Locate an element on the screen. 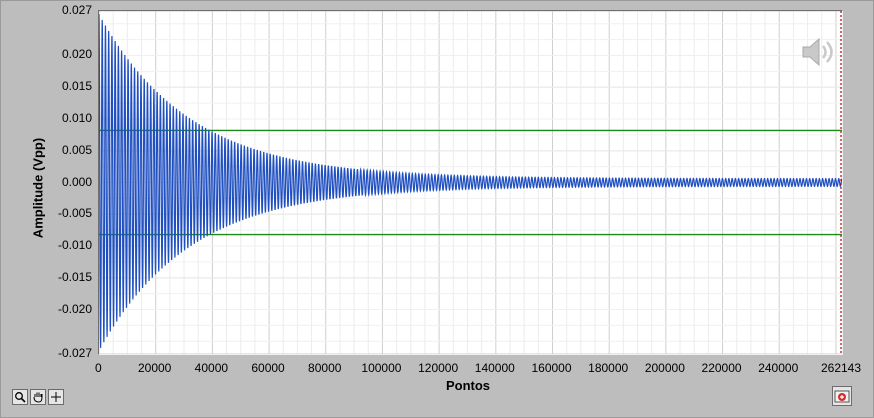  y-tick-label: -0.015 is located at coordinates (74, 276).